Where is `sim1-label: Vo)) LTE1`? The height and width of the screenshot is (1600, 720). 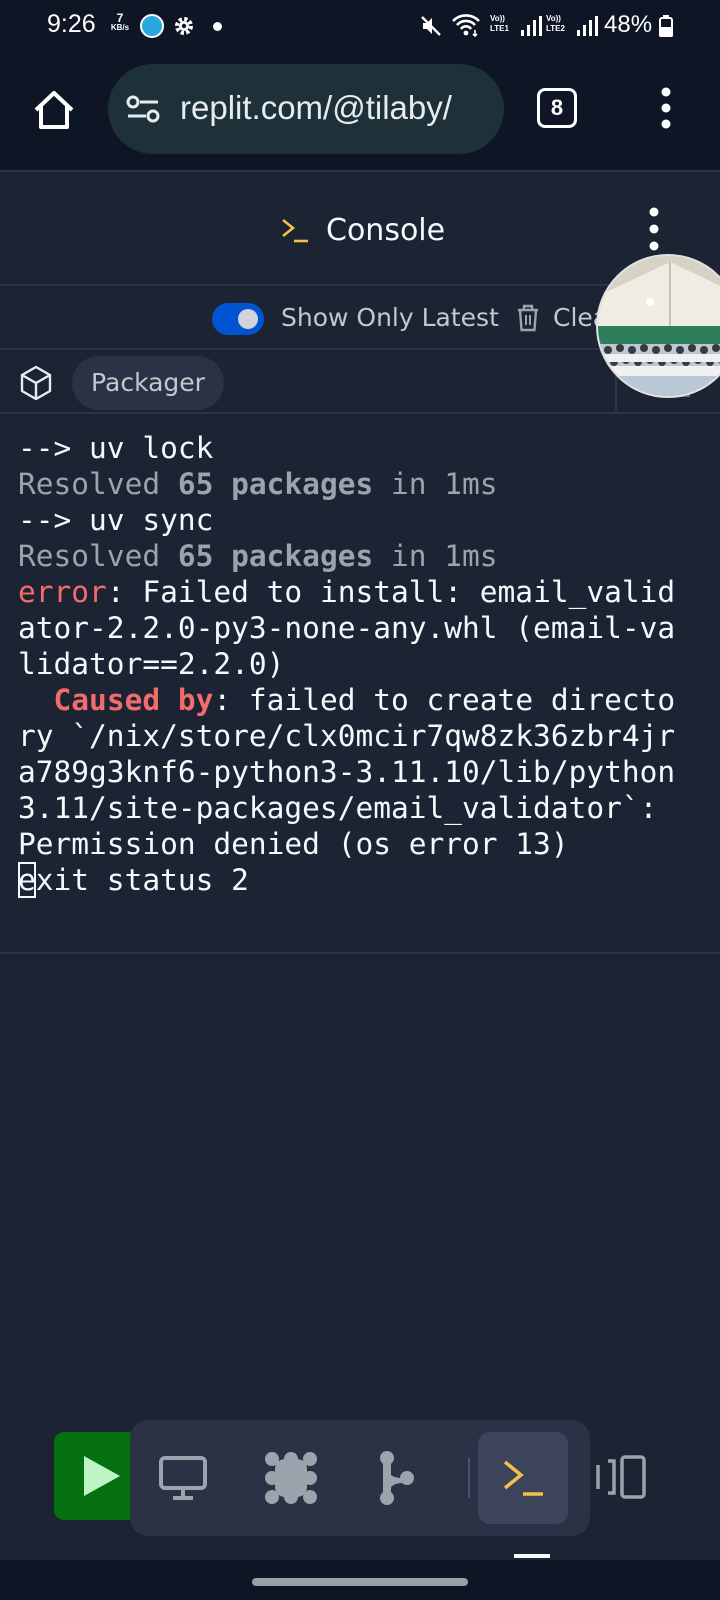 sim1-label: Vo)) LTE1 is located at coordinates (499, 23).